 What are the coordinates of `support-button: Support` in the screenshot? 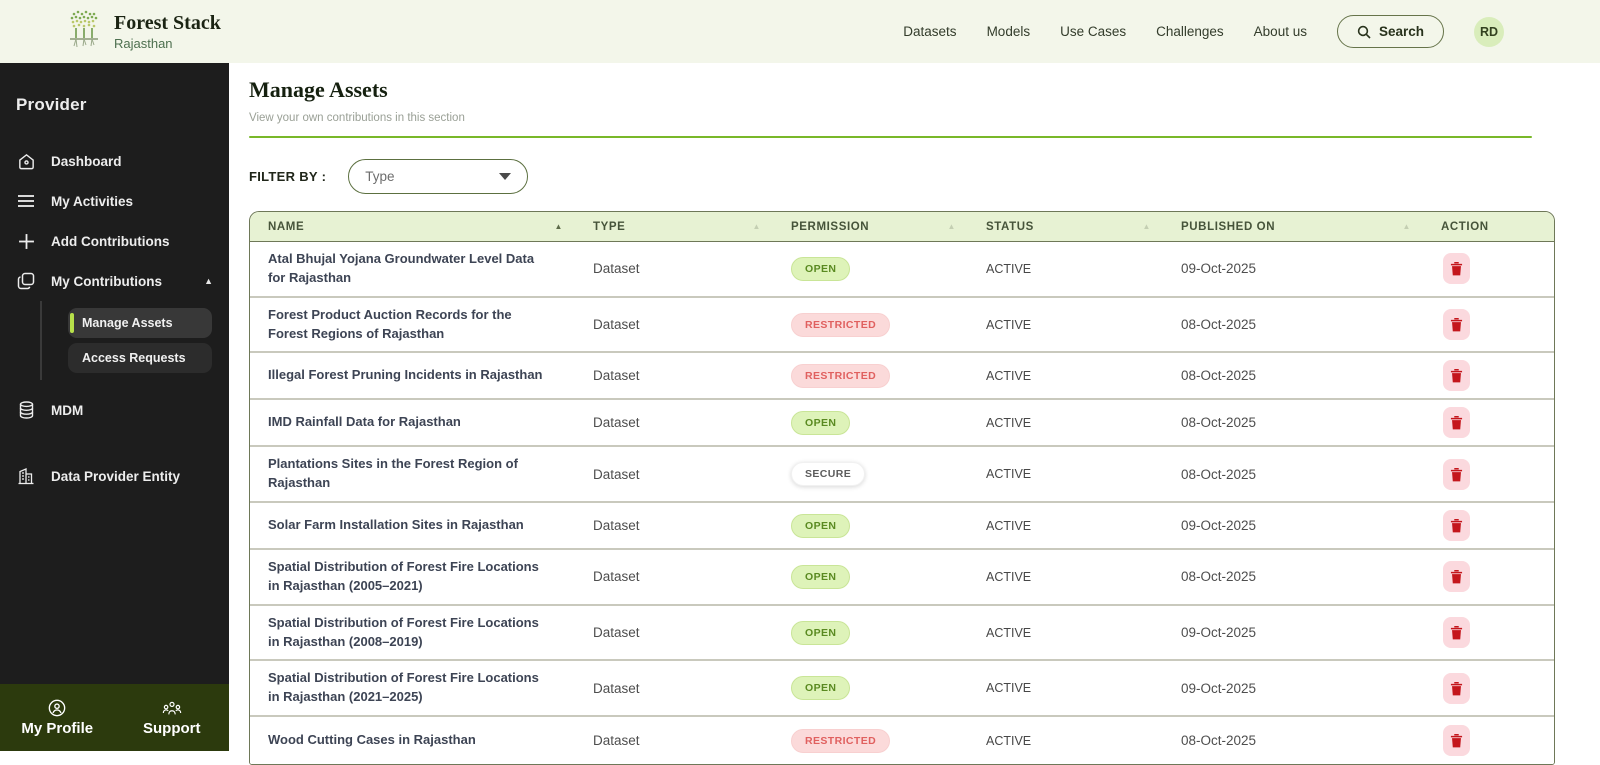 It's located at (172, 717).